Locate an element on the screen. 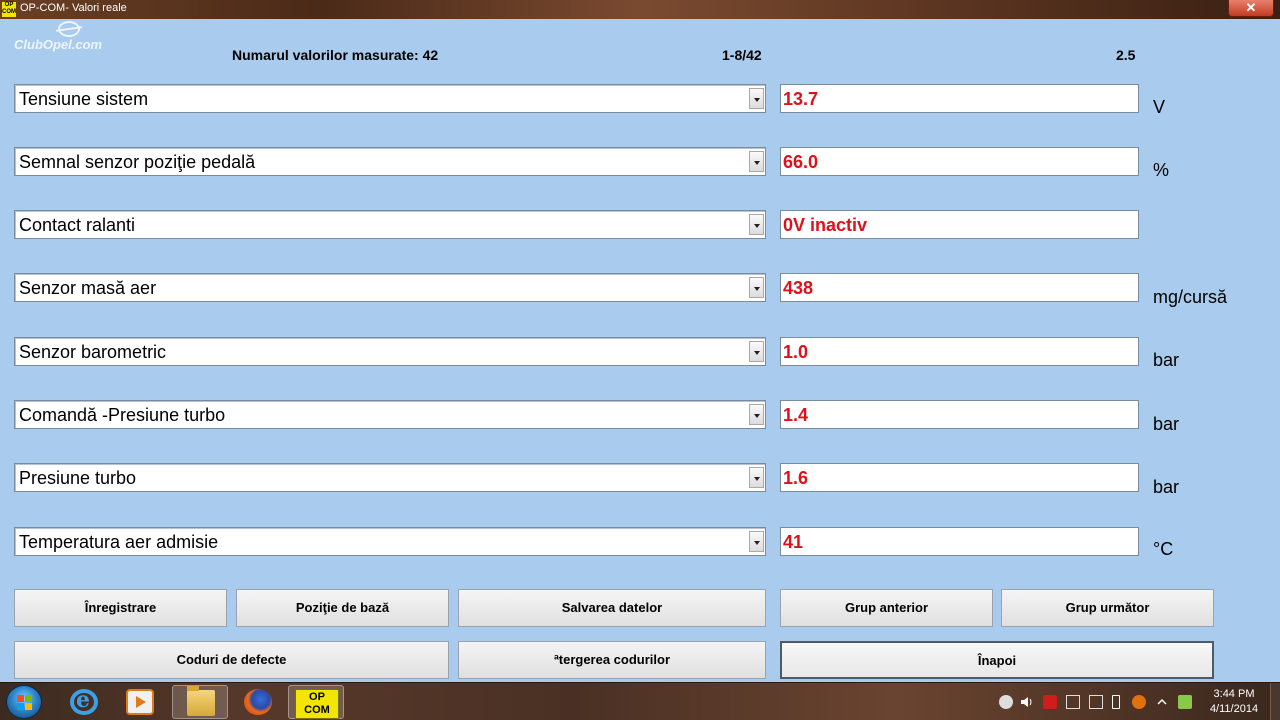 The height and width of the screenshot is (720, 1280). parameter-value-4: 438 is located at coordinates (959, 287).